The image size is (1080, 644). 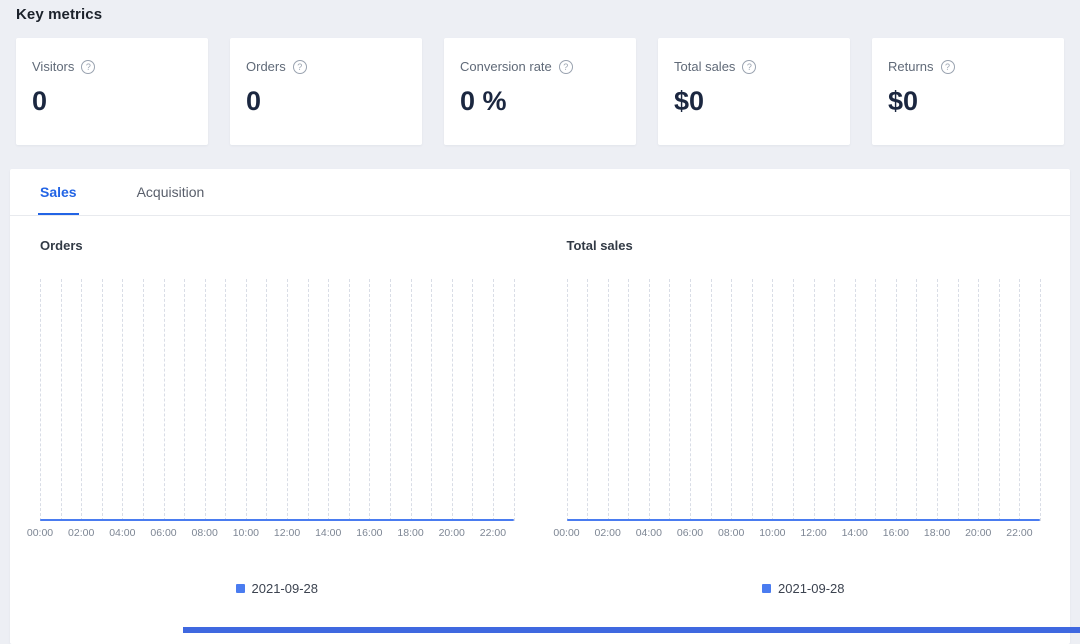 What do you see at coordinates (53, 66) in the screenshot?
I see `metric-label: Visitors` at bounding box center [53, 66].